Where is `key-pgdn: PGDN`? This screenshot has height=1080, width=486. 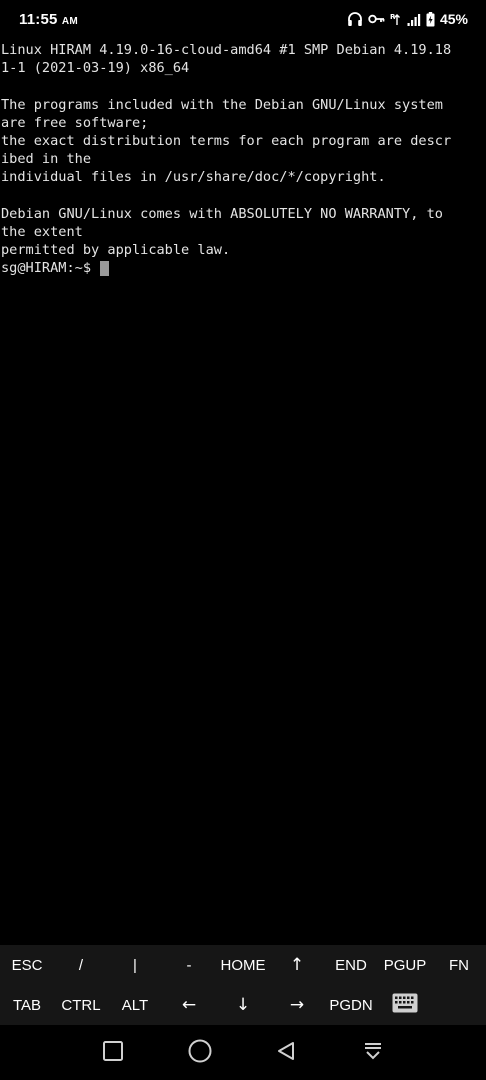 key-pgdn: PGDN is located at coordinates (351, 1005).